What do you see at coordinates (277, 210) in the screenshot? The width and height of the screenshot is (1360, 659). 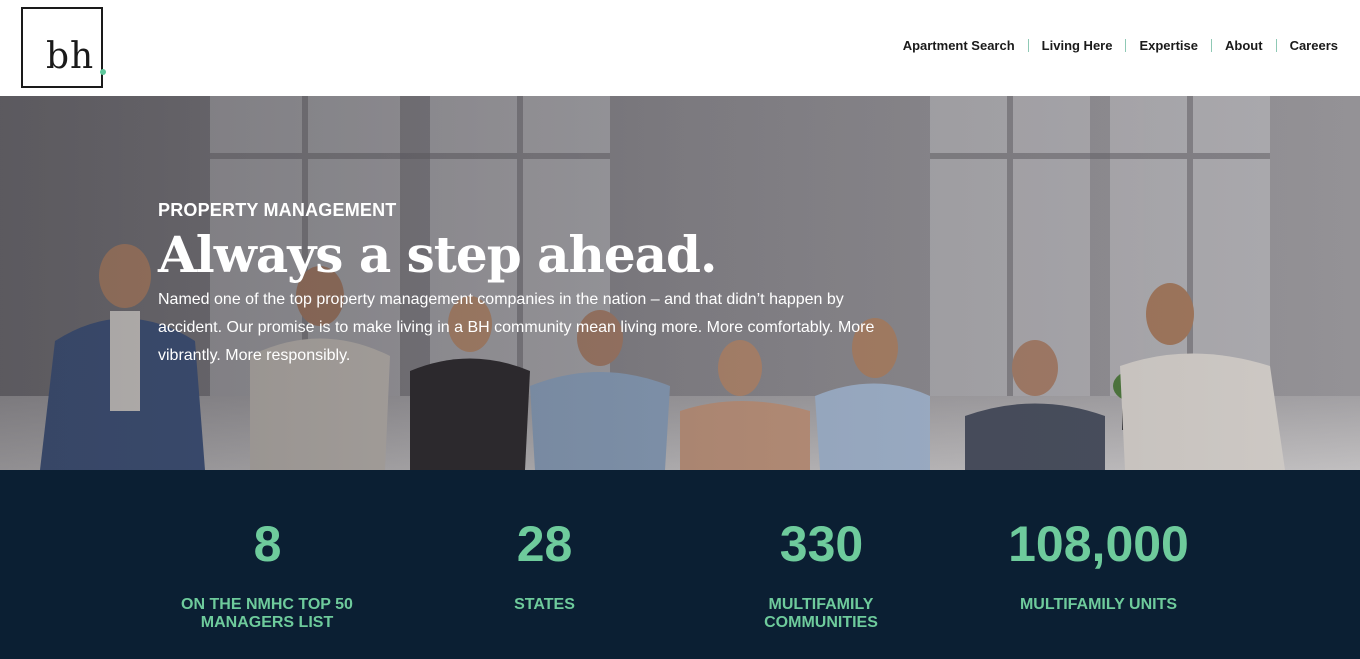 I see `hero-eyebrow: PROPERTY MANAGEMENT` at bounding box center [277, 210].